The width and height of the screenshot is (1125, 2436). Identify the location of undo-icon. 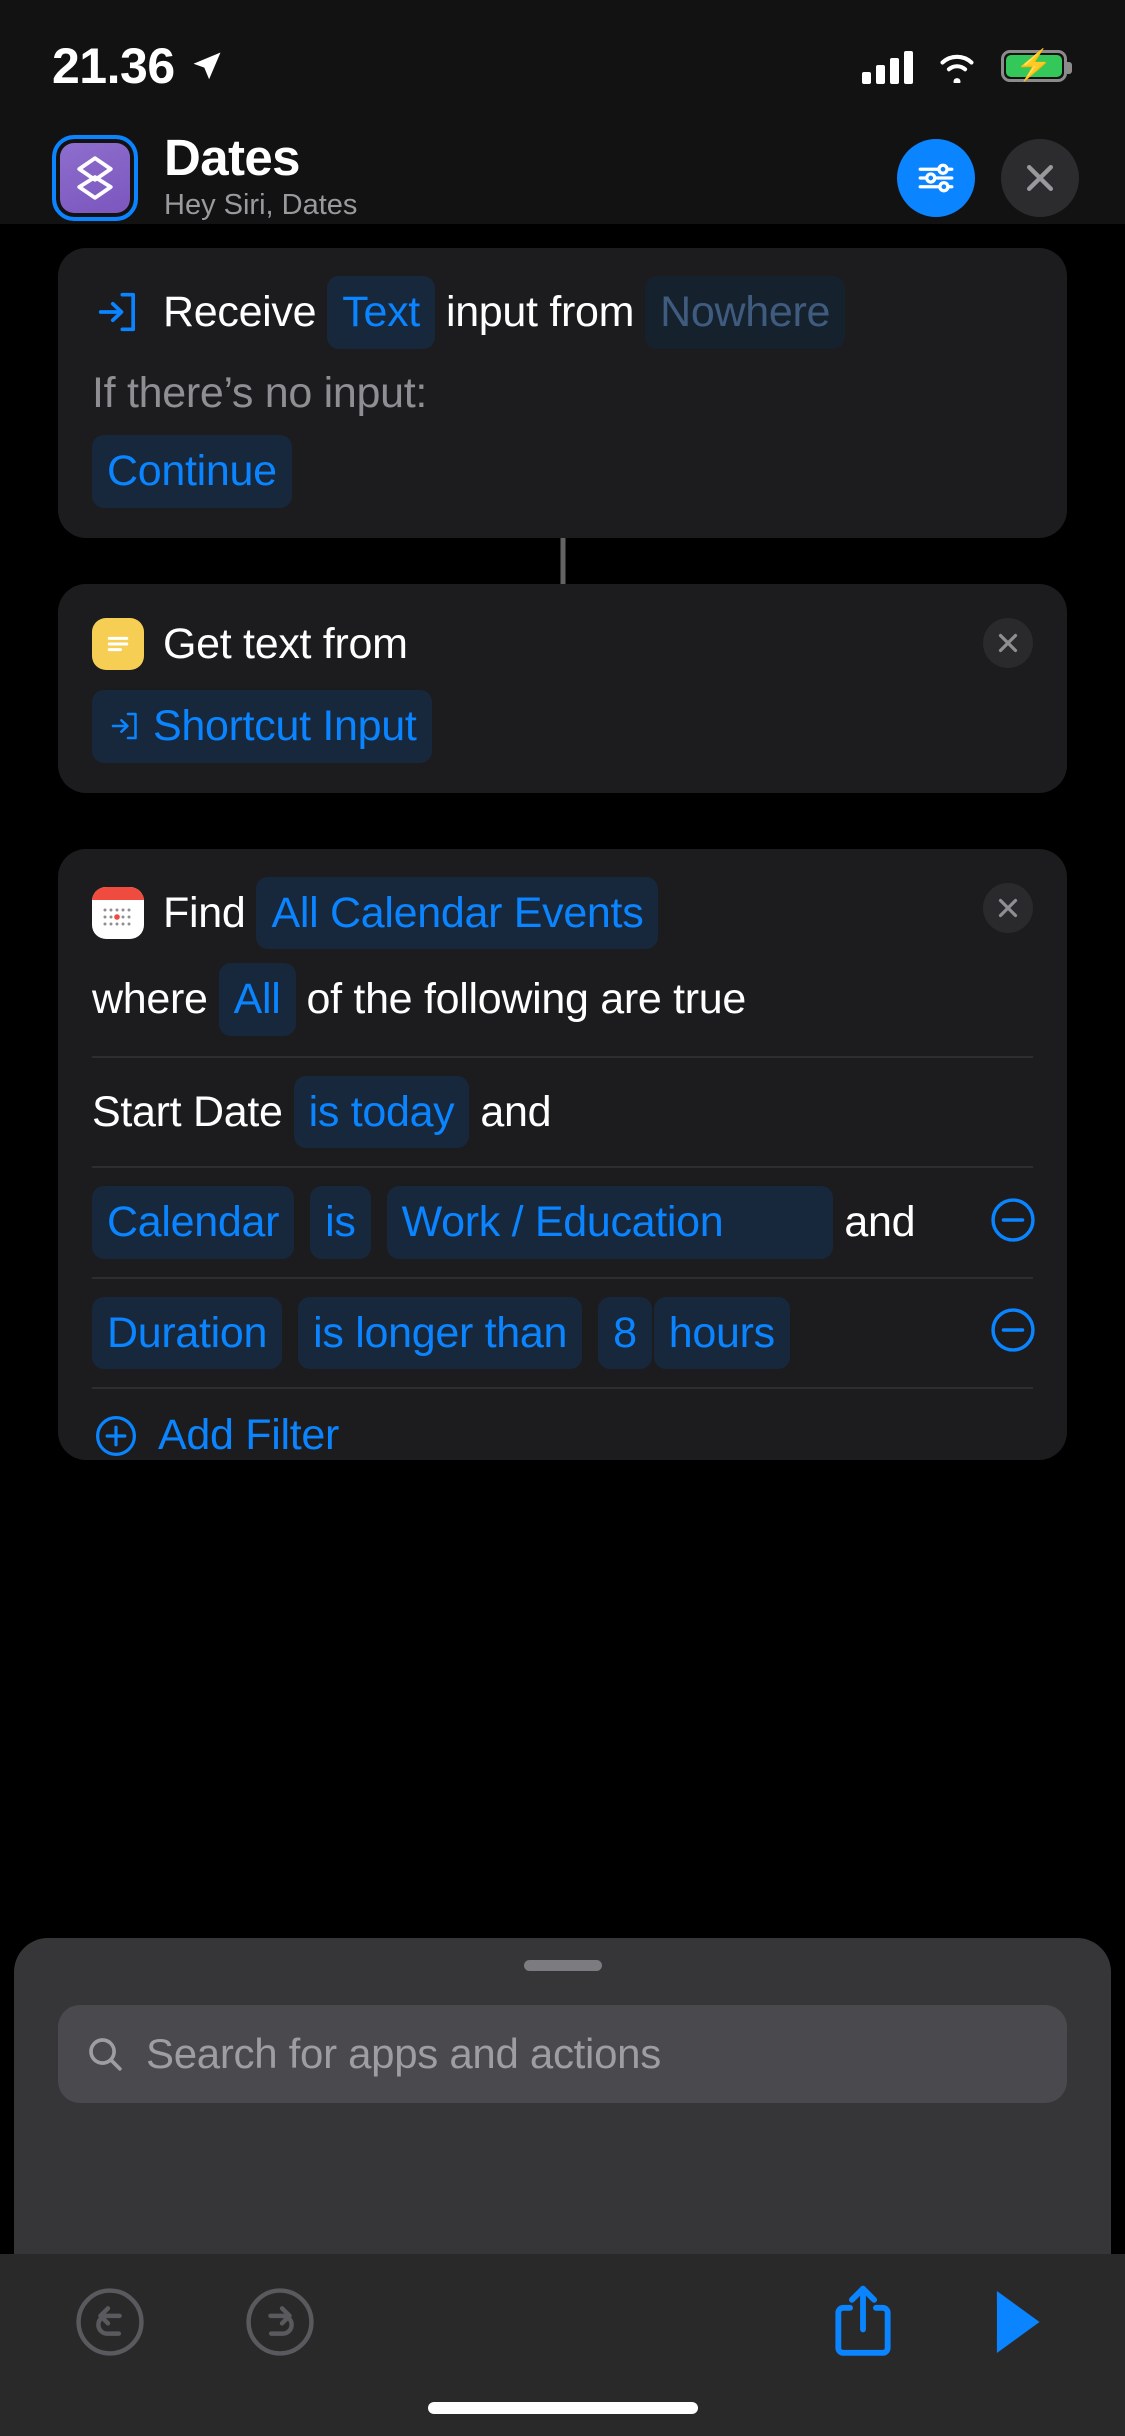
(110, 2322).